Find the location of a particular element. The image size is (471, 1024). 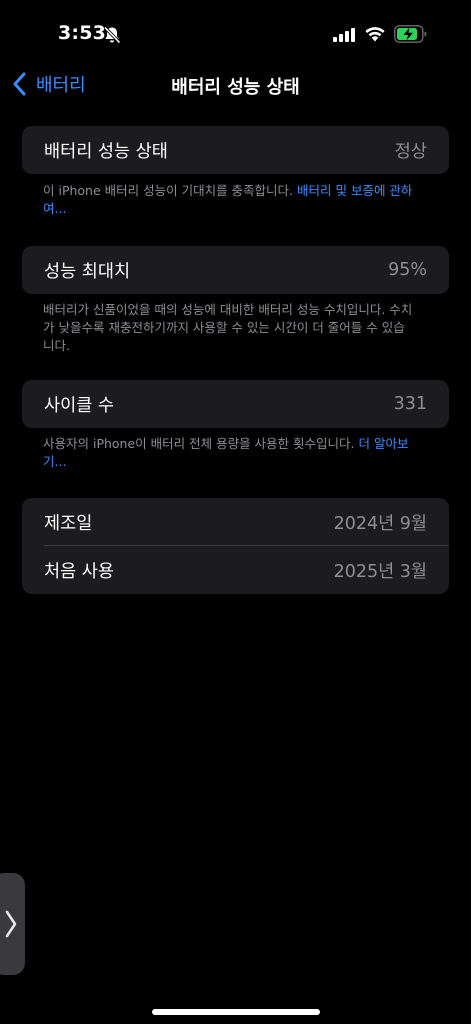

dates-card: 제조일 2024년 9월 처음 사용 2025년 3월 is located at coordinates (235, 546).